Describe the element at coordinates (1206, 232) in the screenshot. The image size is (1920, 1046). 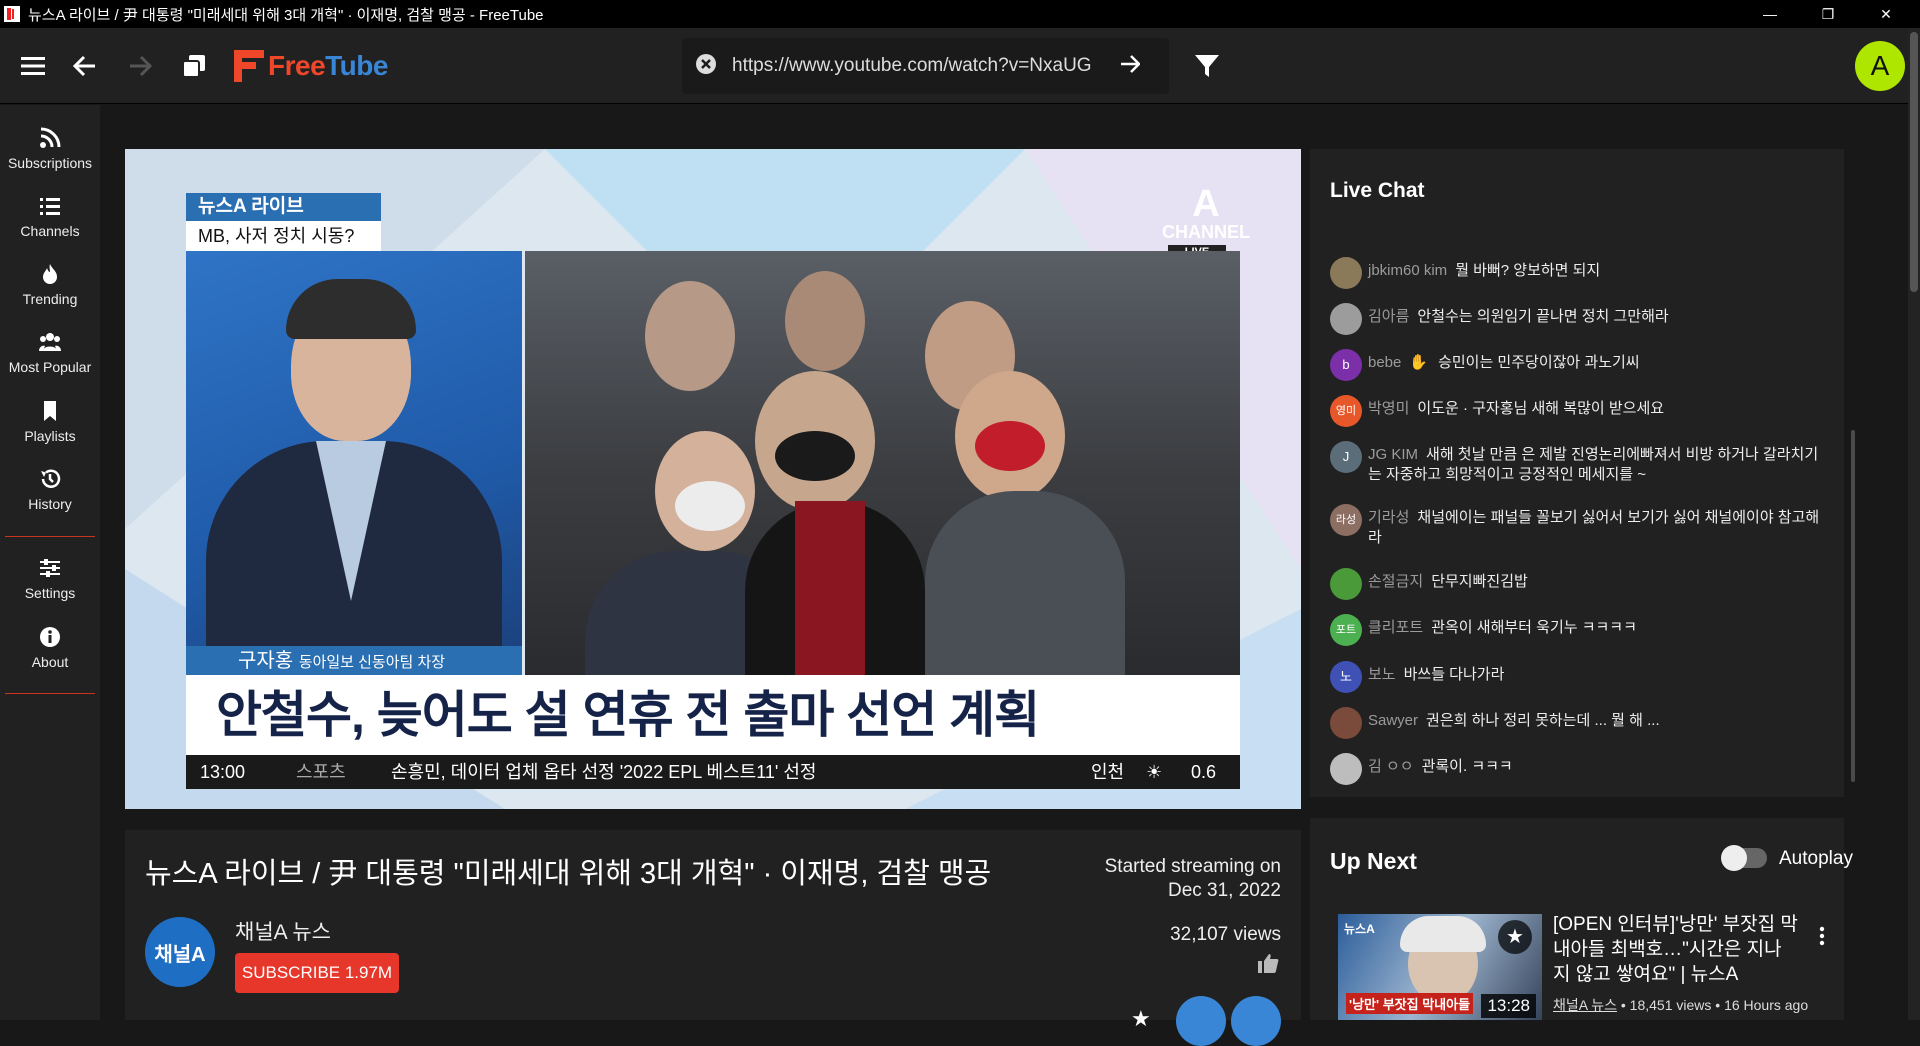
I see `channel-logo-text: CHANNEL` at that location.